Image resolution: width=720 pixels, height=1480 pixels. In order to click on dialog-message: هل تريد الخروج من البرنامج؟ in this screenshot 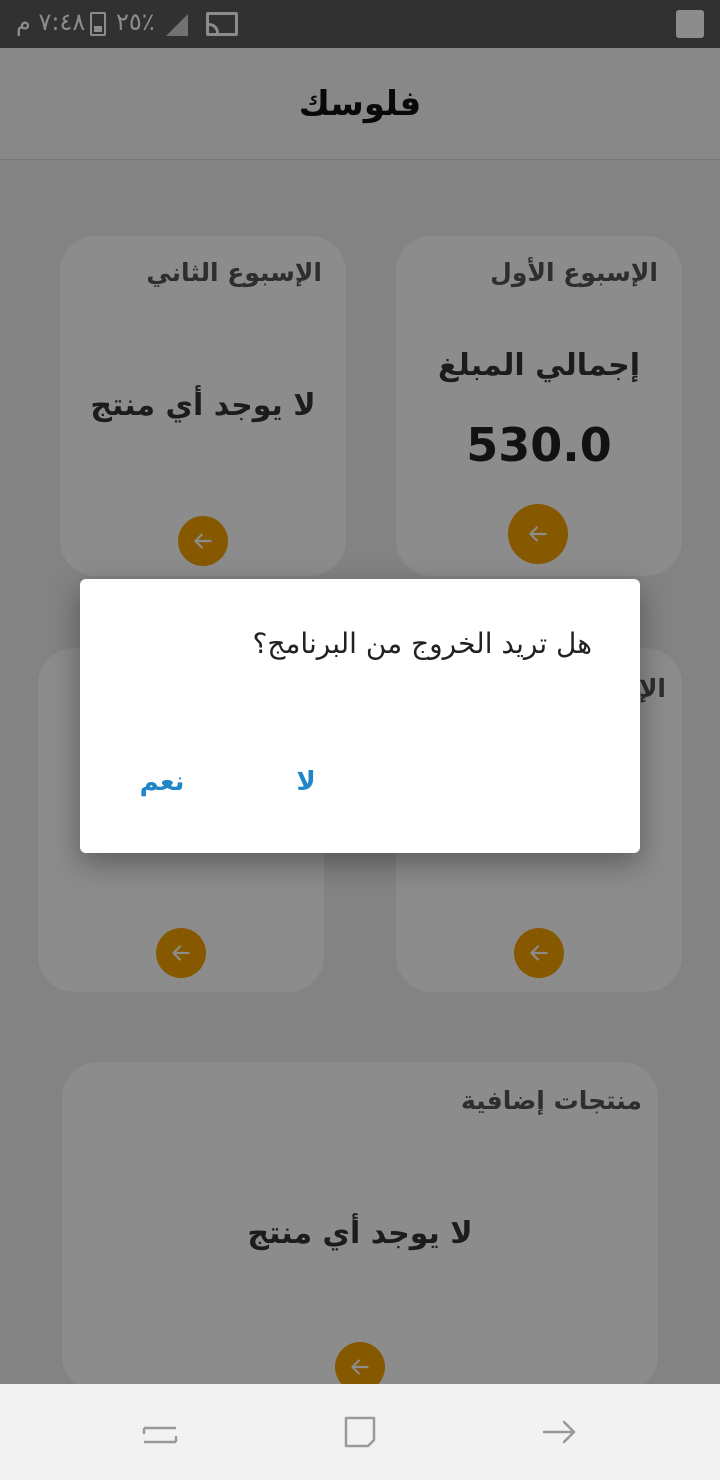, I will do `click(422, 643)`.